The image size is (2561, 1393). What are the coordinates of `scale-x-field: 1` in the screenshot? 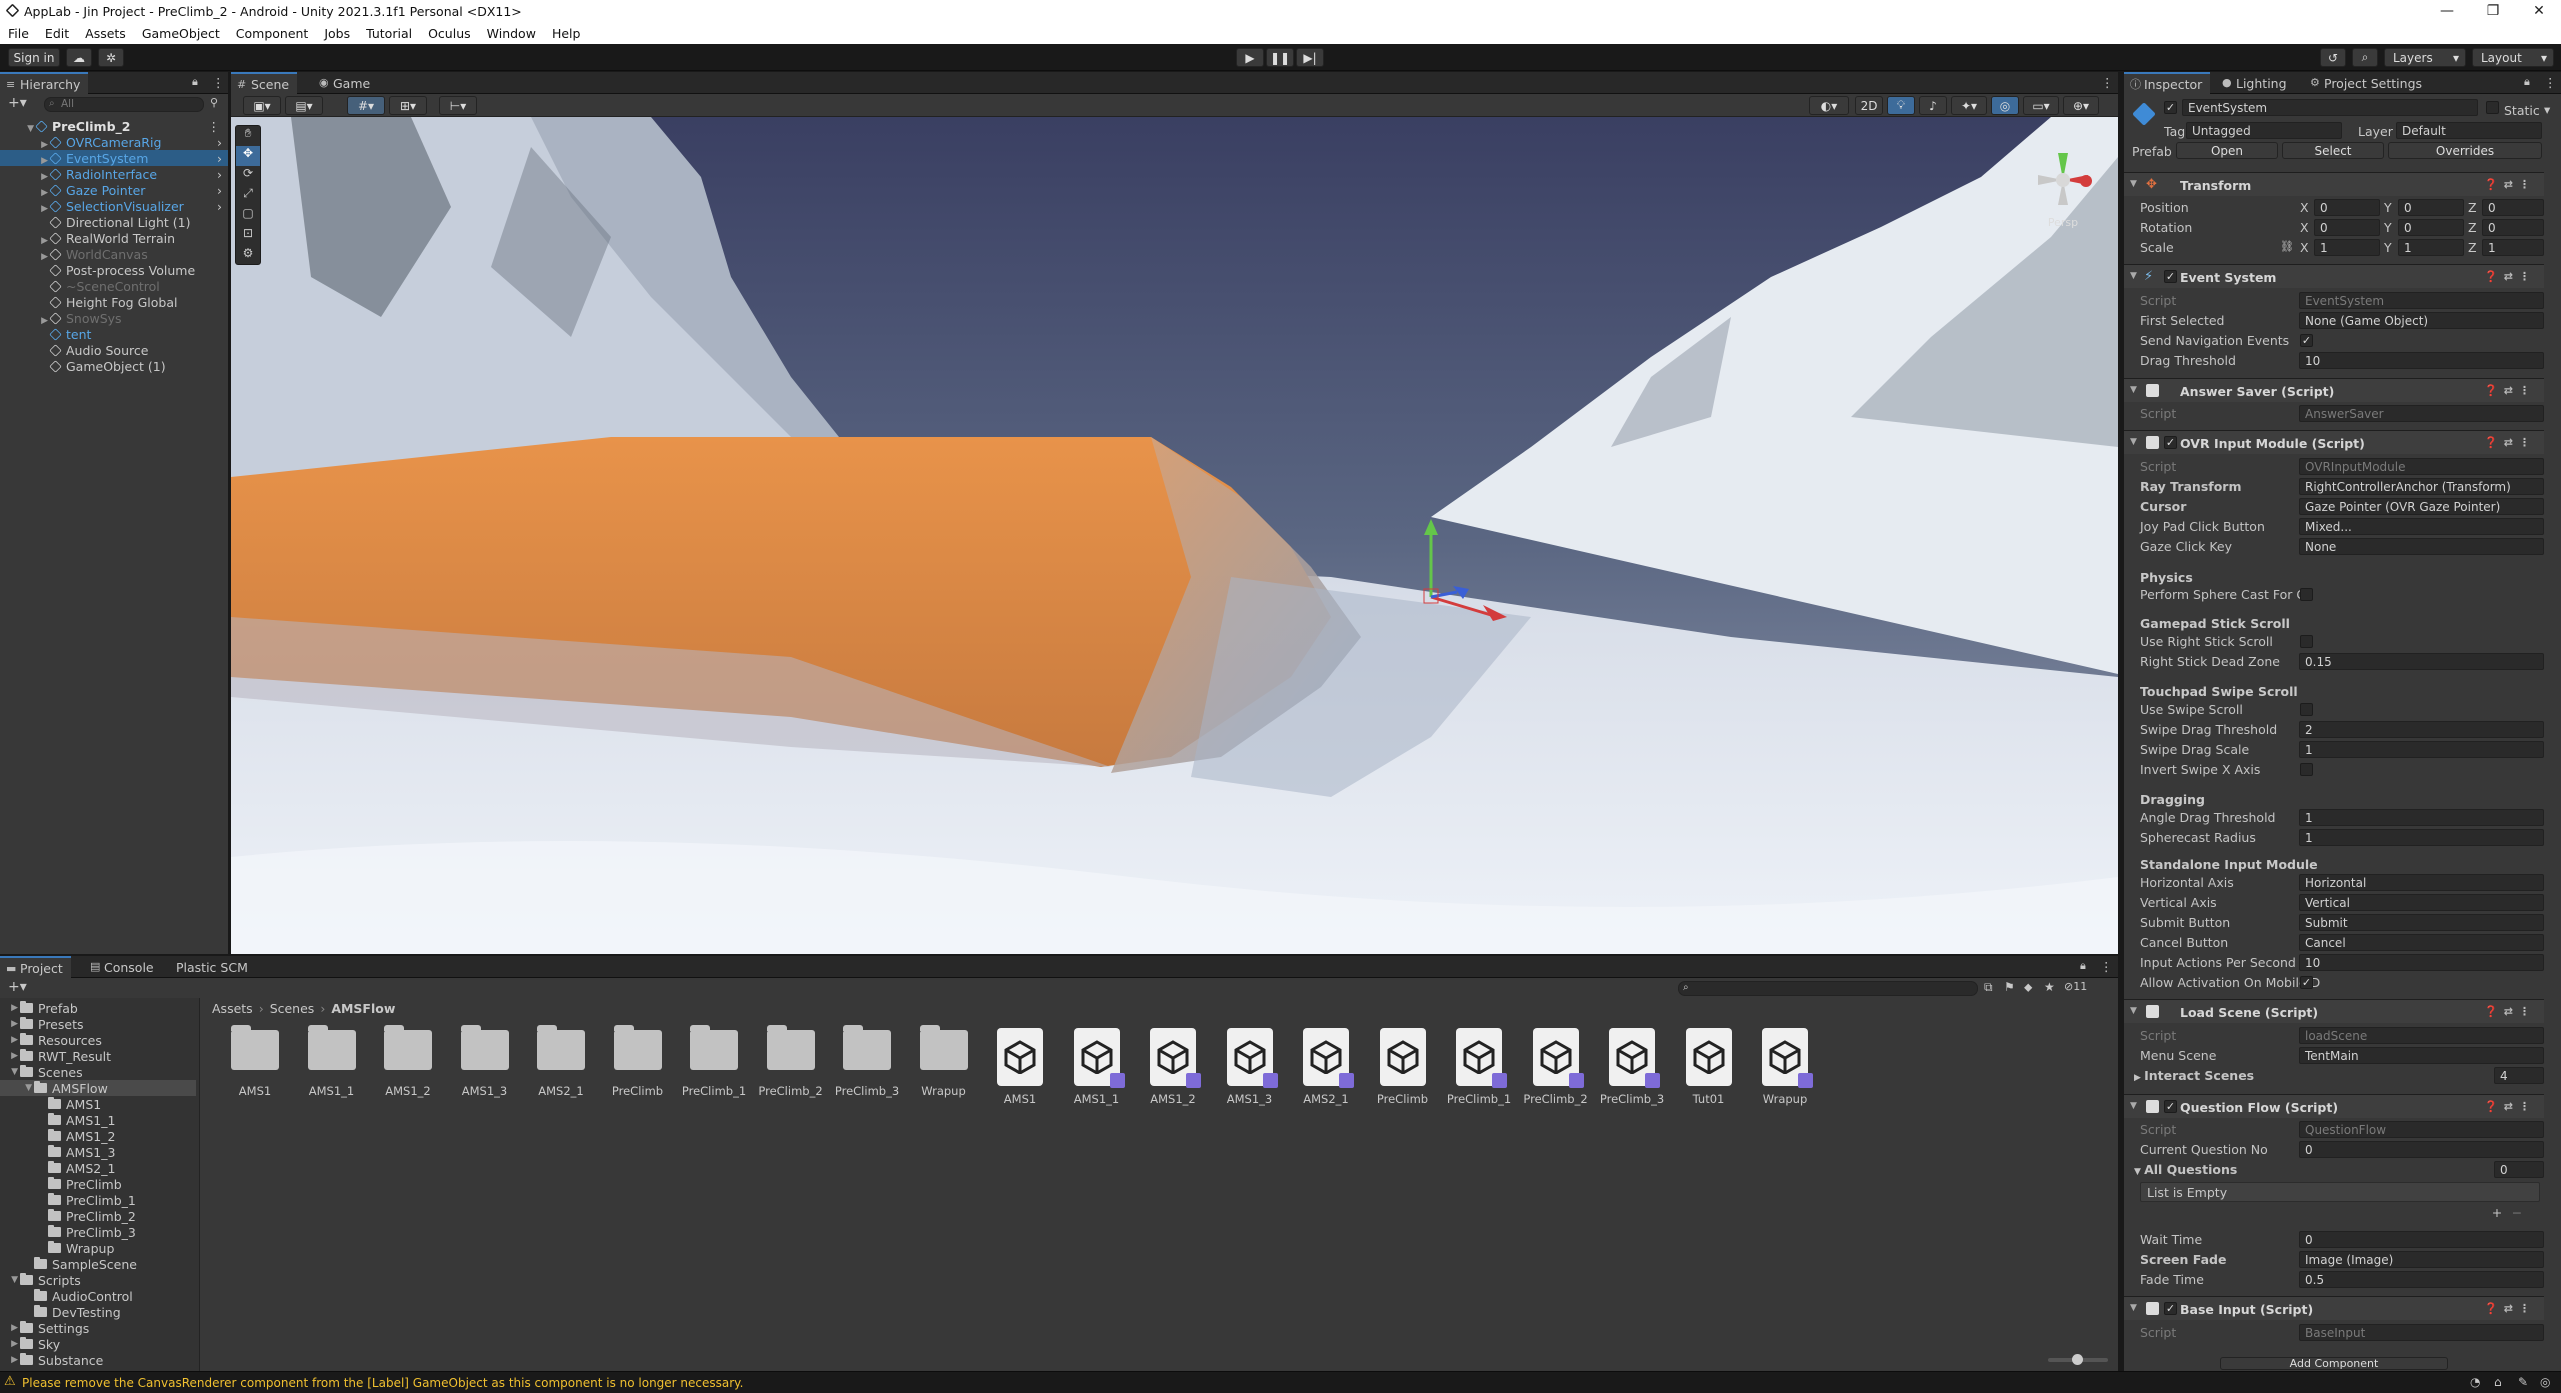 It's located at (2347, 247).